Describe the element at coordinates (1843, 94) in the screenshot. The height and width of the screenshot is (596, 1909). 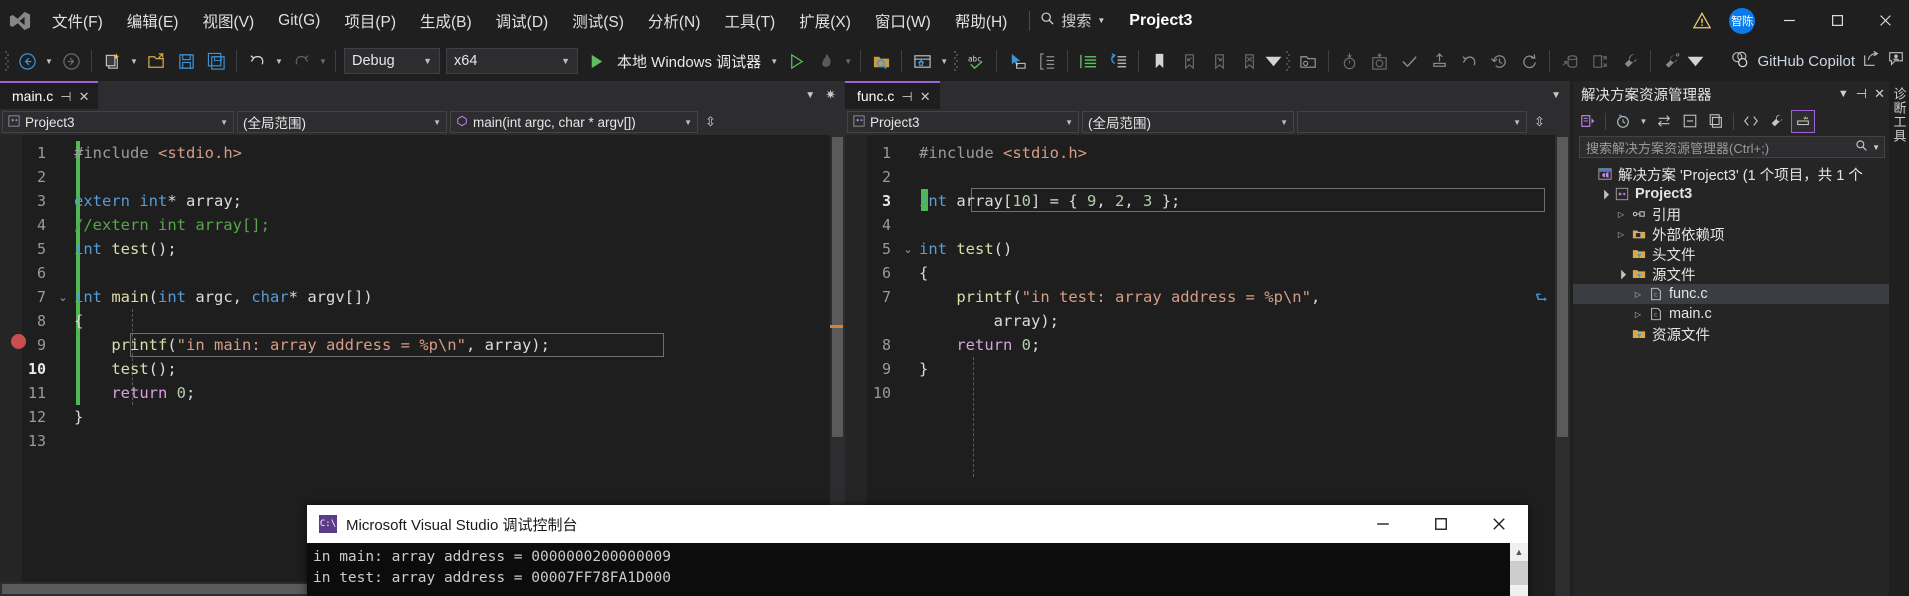
I see `chevron-down-icon: ▼` at that location.